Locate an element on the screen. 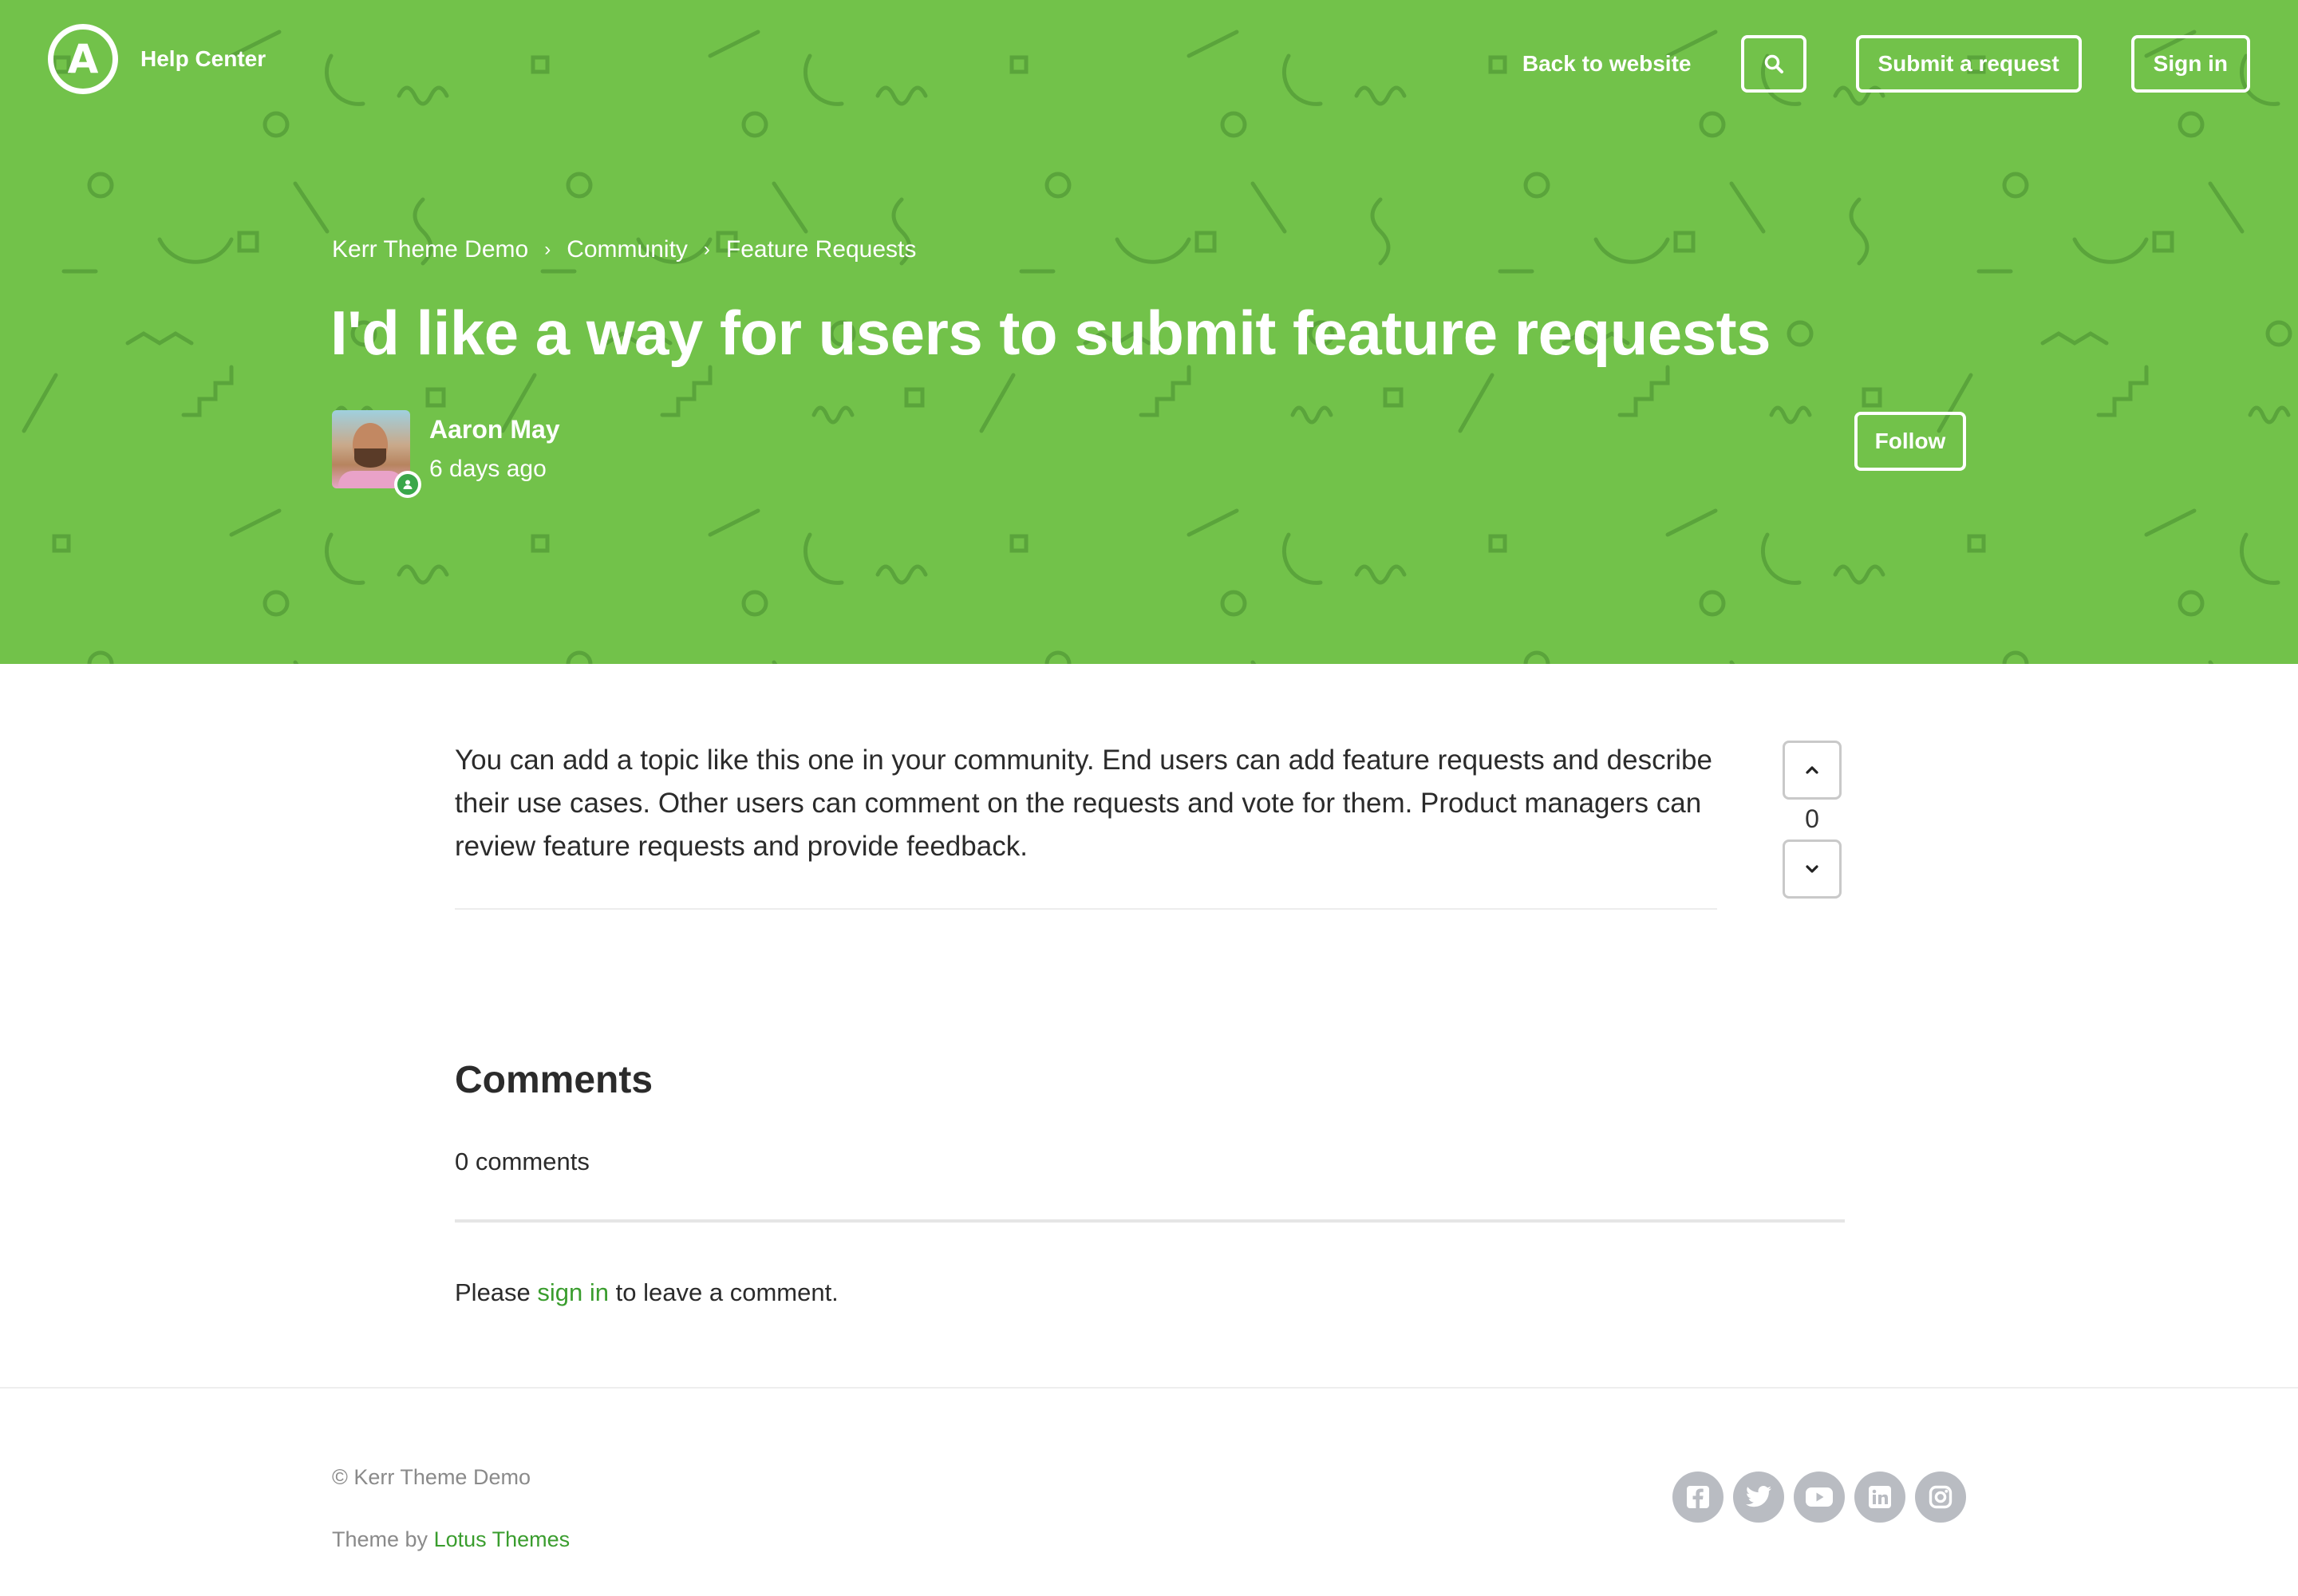 This screenshot has width=2298, height=1596. submit-request-button: Submit a request is located at coordinates (1969, 64).